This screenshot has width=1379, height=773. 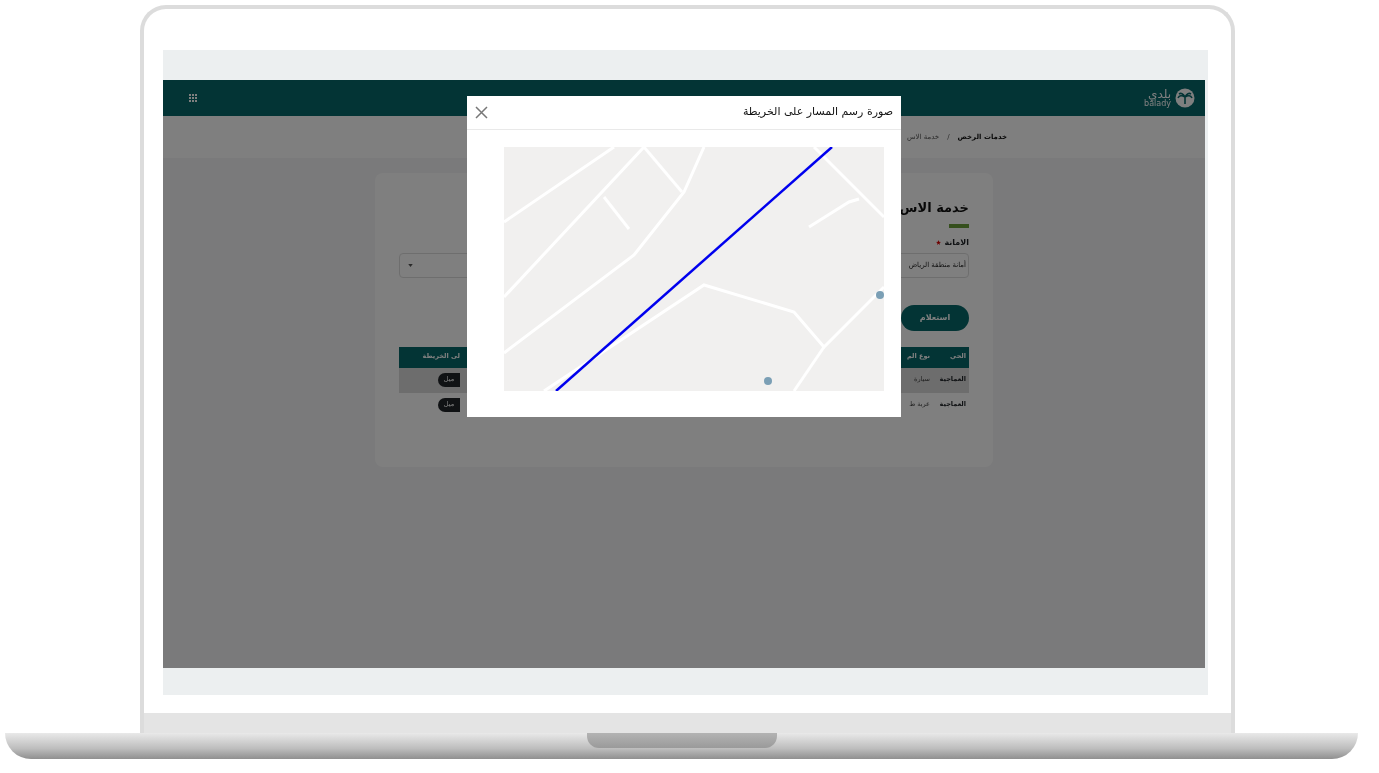 I want to click on grid-menu-icon, so click(x=193, y=98).